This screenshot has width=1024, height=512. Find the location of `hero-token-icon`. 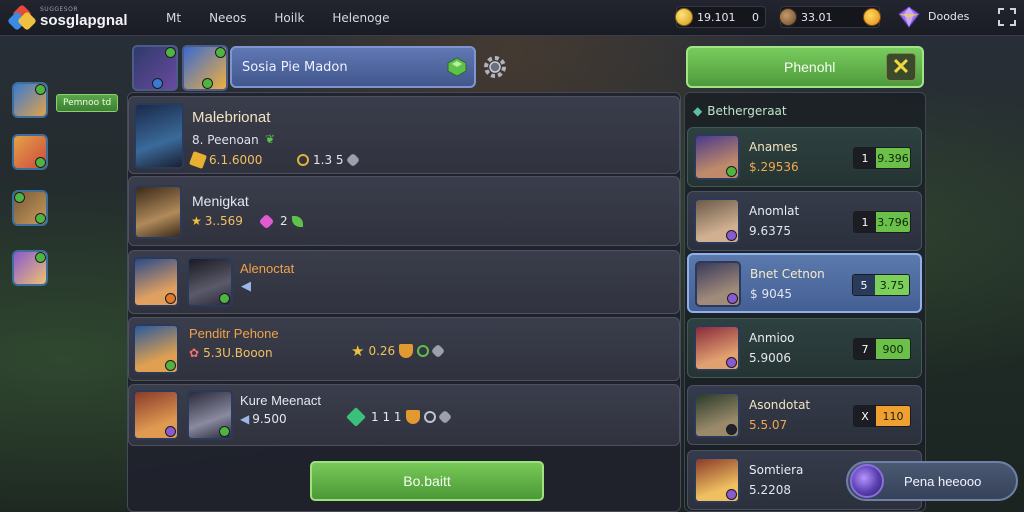

hero-token-icon is located at coordinates (788, 17).